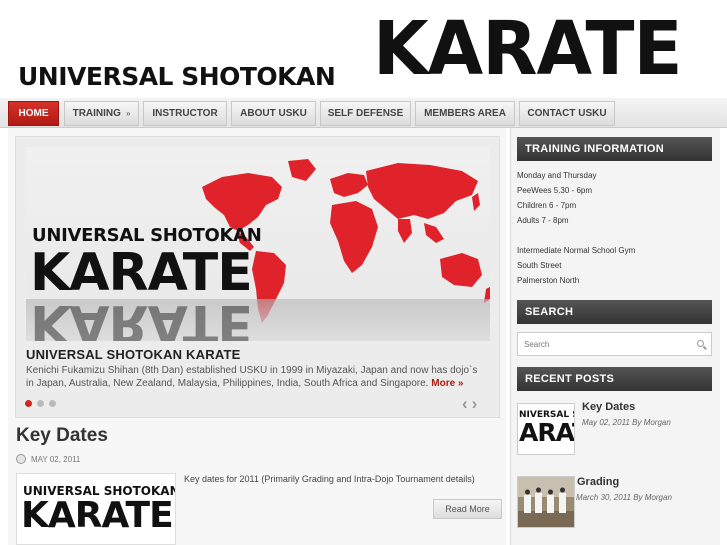 The image size is (727, 545). I want to click on post-date: MAY 02, 2011, so click(56, 459).